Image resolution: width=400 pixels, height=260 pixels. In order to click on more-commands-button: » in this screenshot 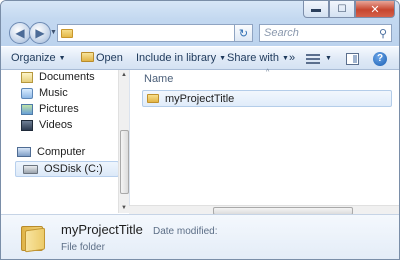, I will do `click(292, 58)`.